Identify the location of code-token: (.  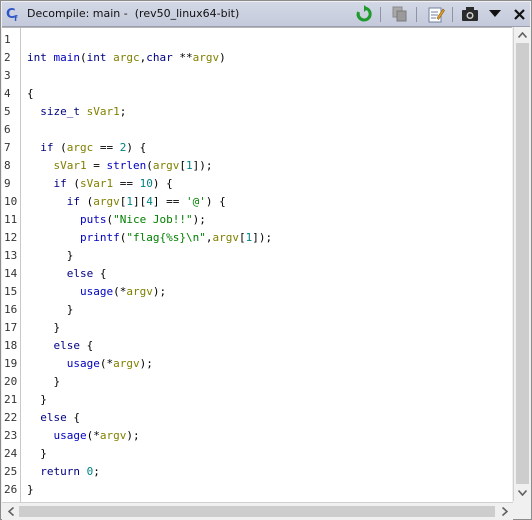
(149, 165).